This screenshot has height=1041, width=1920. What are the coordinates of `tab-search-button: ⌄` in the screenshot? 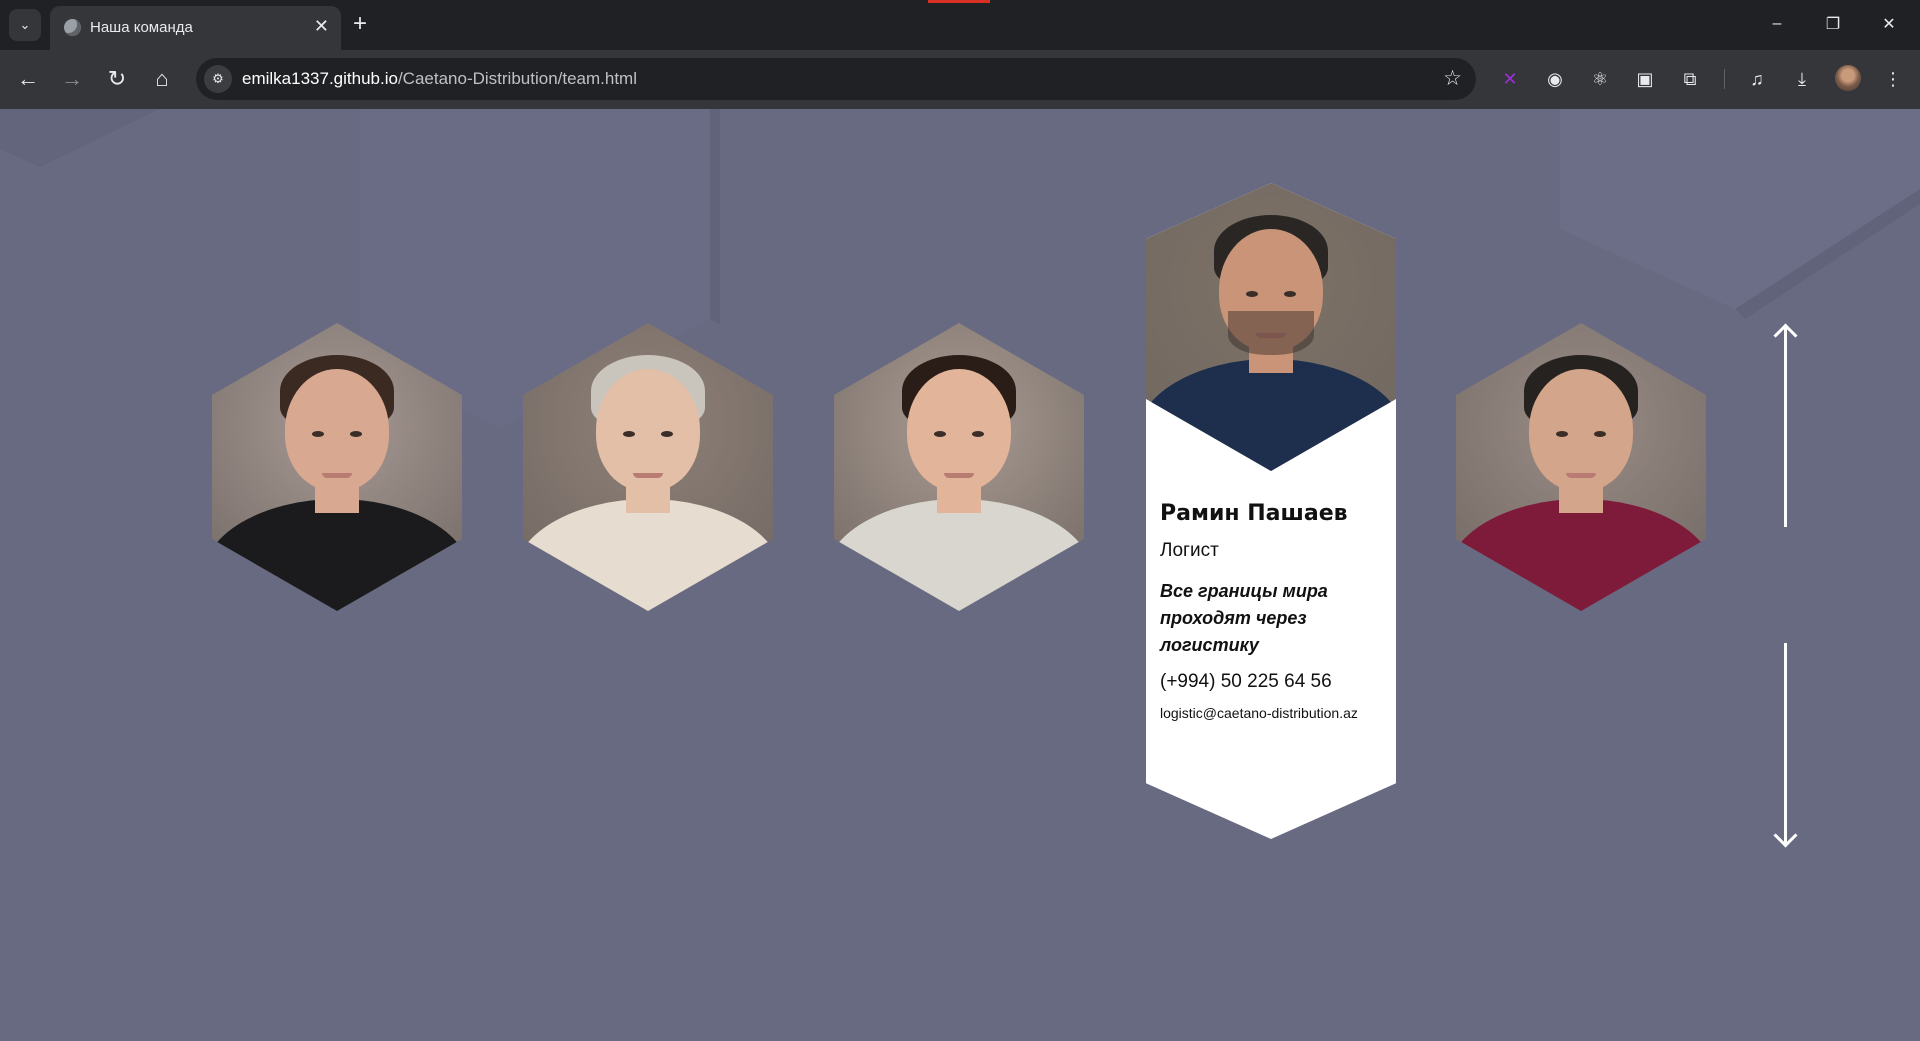 It's located at (25, 25).